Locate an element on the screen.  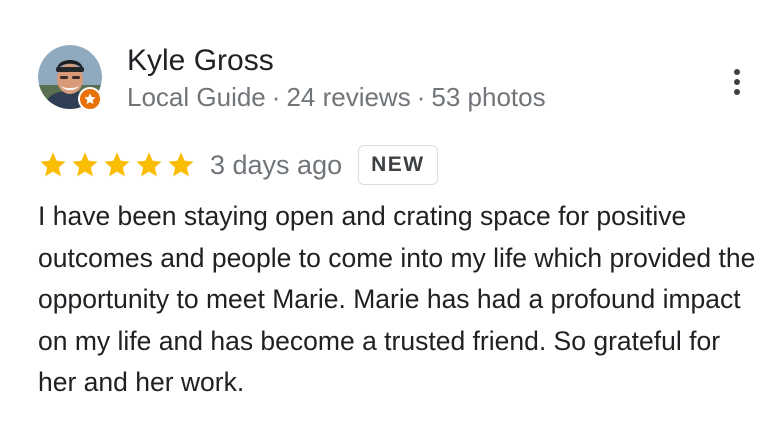
local-guide-star-icon is located at coordinates (90, 99).